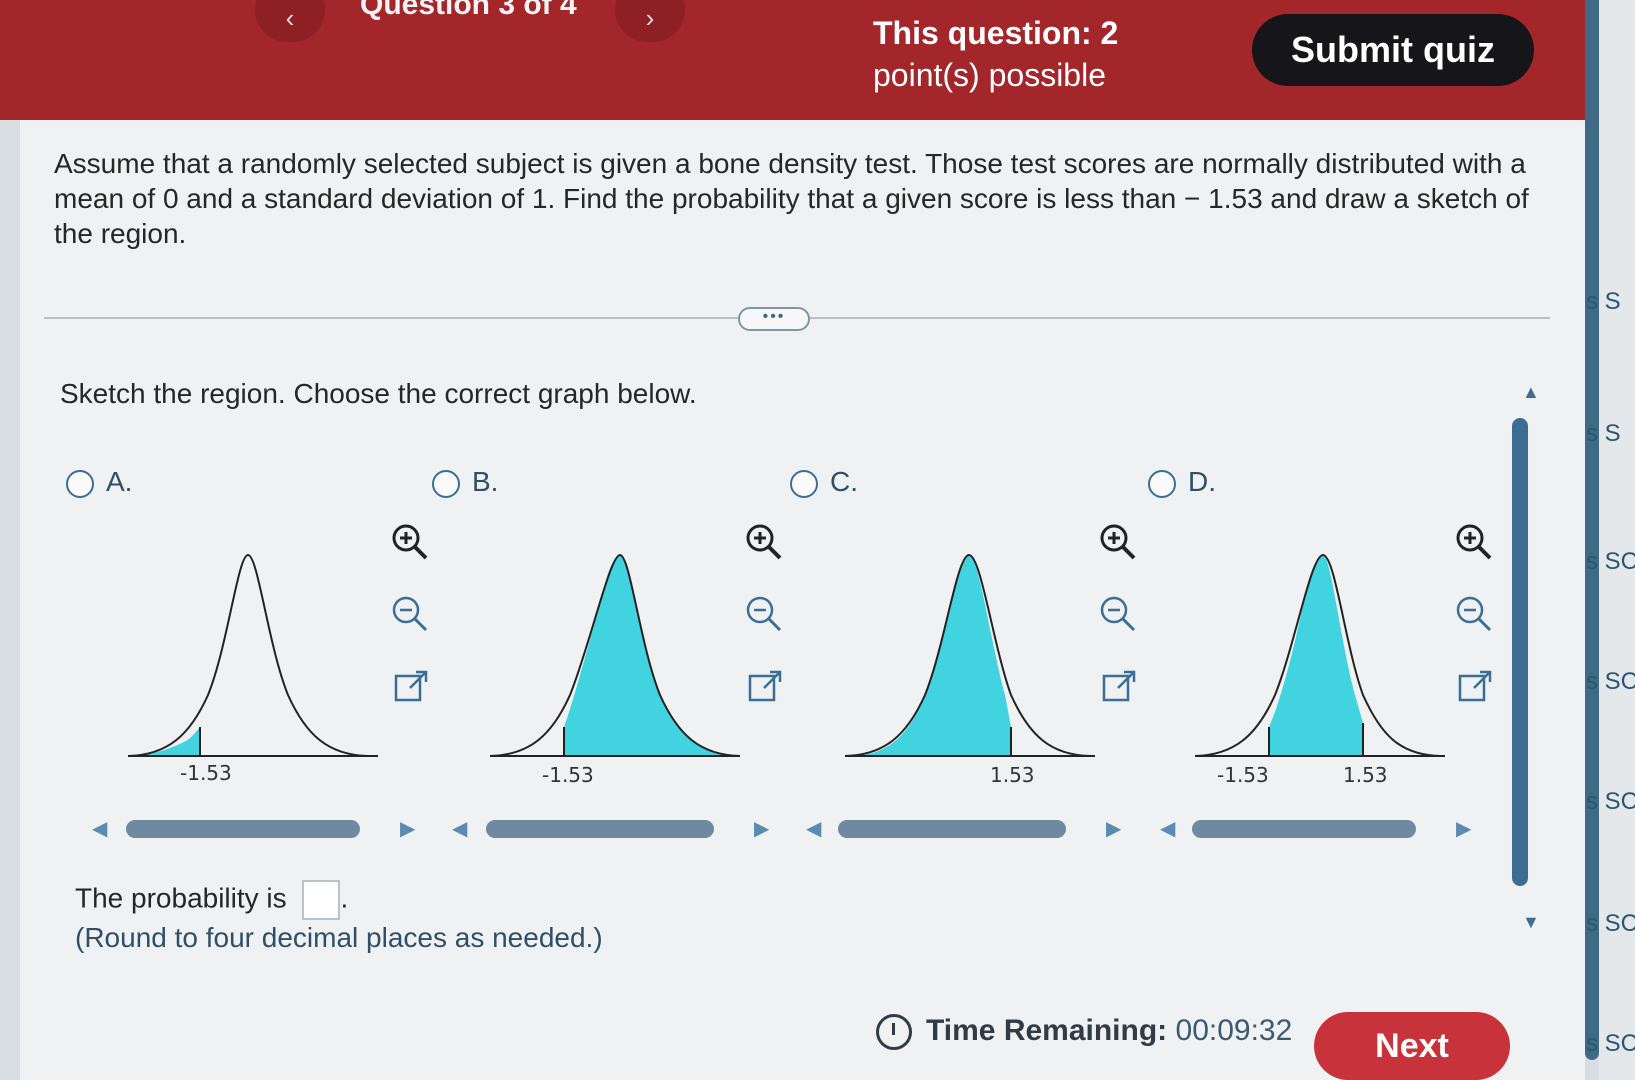 The image size is (1635, 1080). Describe the element at coordinates (468, 10) in the screenshot. I see `question-counter: Question 3 of 4` at that location.